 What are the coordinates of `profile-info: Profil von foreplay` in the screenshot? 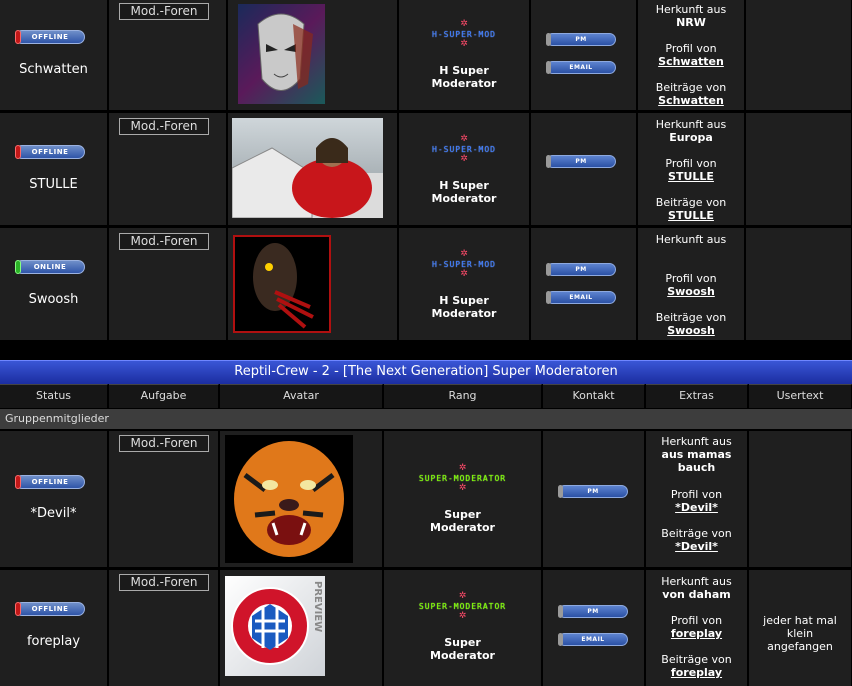 It's located at (696, 627).